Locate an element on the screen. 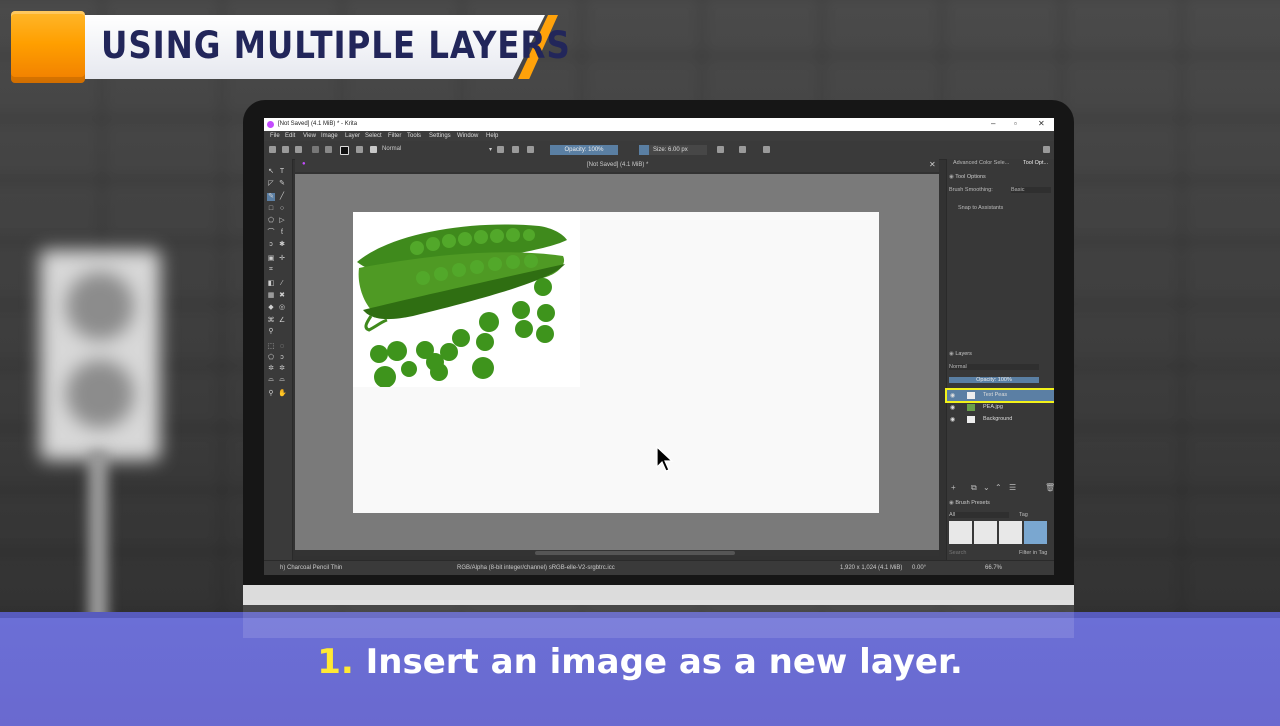 Image resolution: width=1280 pixels, height=726 pixels. rectangle-tool-icon: □ is located at coordinates (271, 209).